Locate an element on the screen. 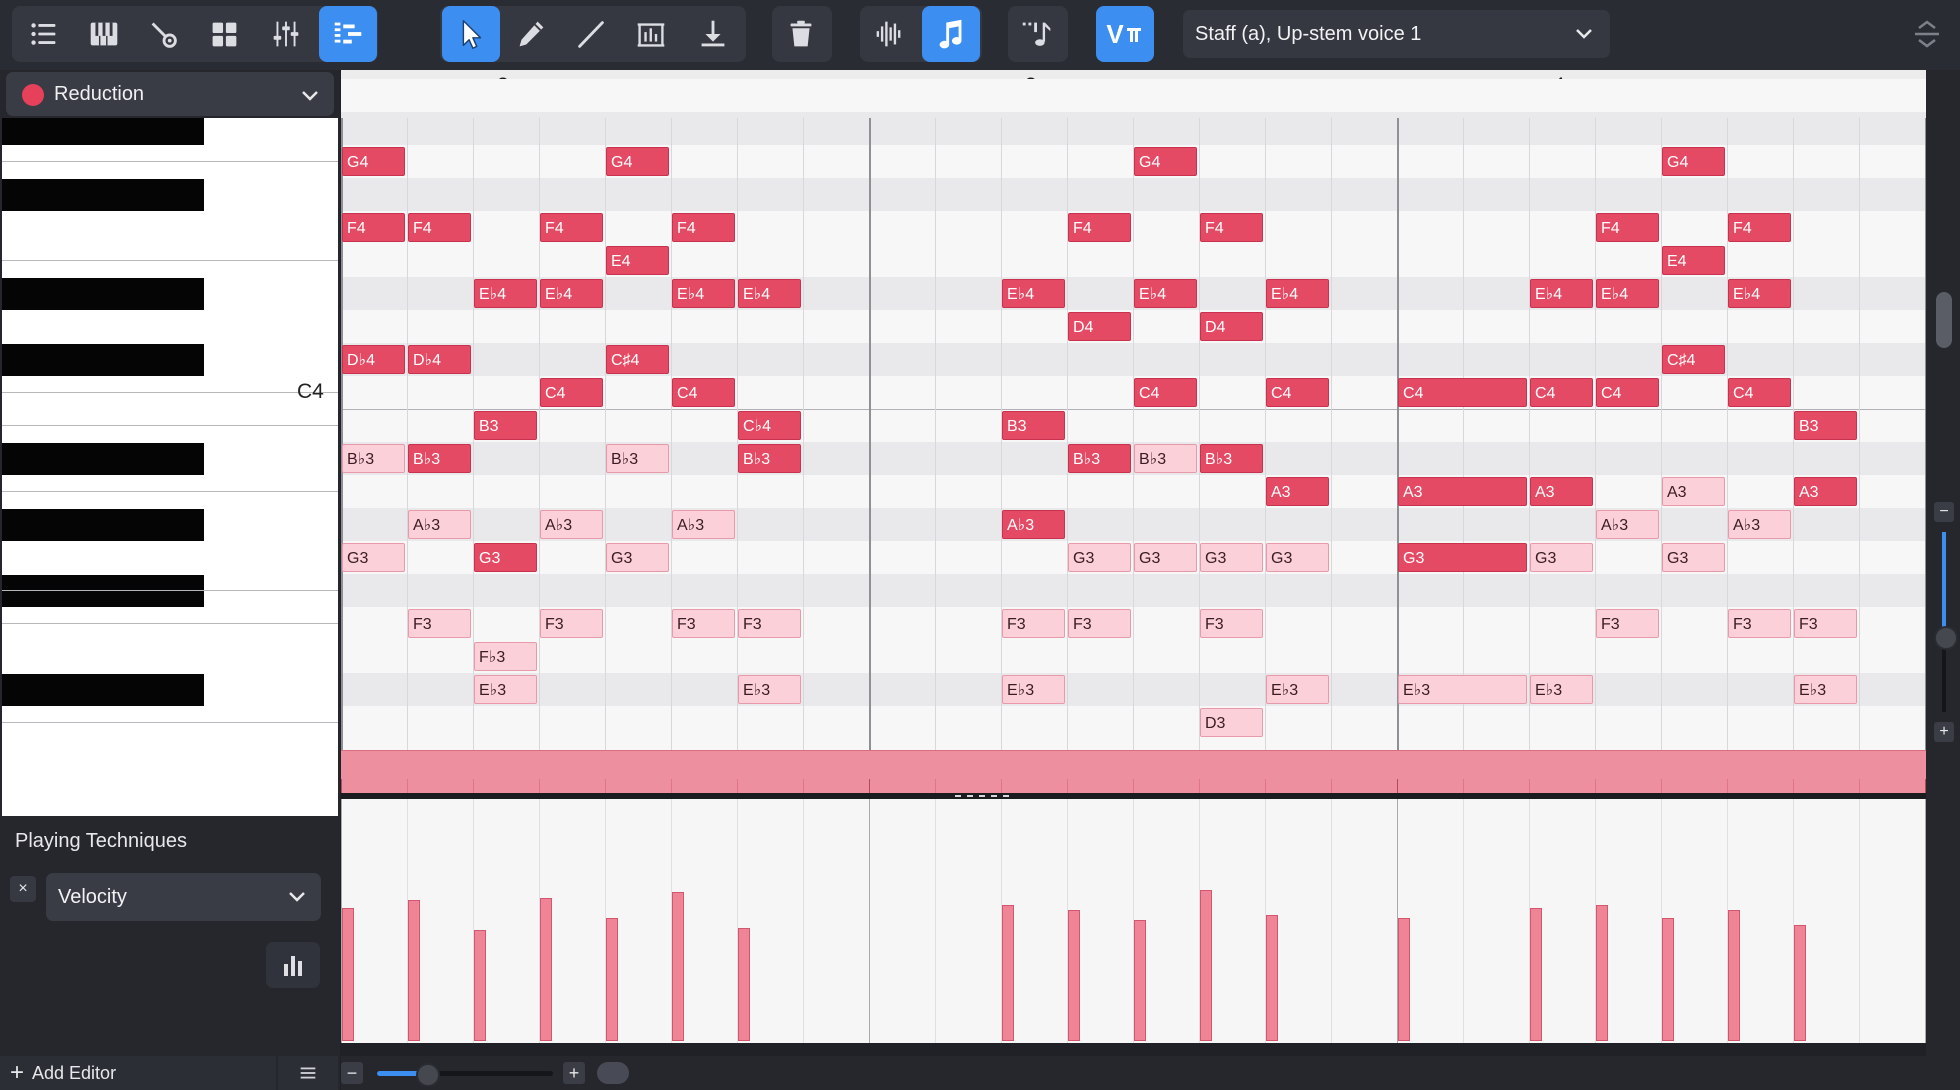 The width and height of the screenshot is (1960, 1090). select-range-icon is located at coordinates (651, 34).